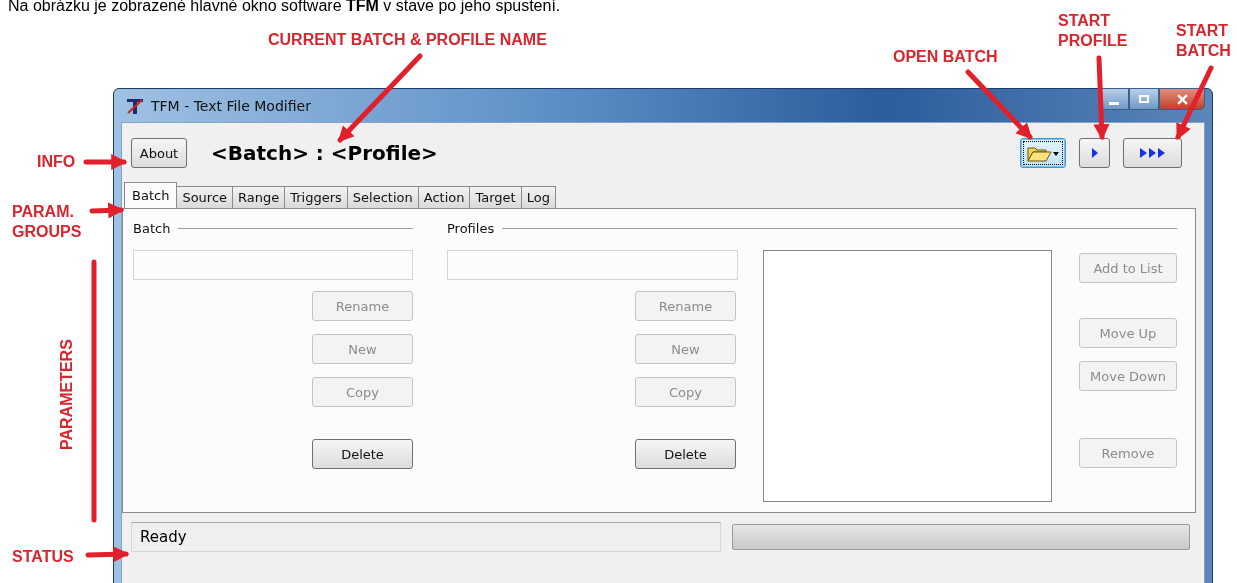 The width and height of the screenshot is (1237, 583). Describe the element at coordinates (1182, 99) in the screenshot. I see `close-icon` at that location.